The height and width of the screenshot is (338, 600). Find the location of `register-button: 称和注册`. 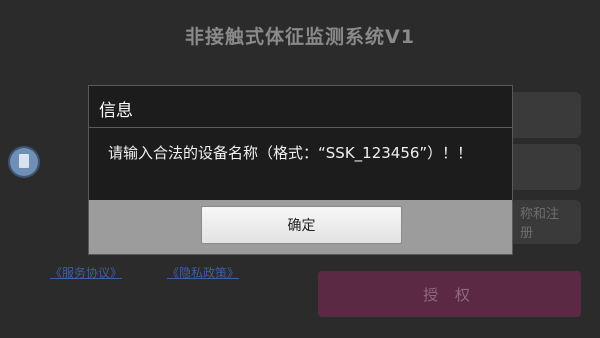

register-button: 称和注册 is located at coordinates (545, 222).